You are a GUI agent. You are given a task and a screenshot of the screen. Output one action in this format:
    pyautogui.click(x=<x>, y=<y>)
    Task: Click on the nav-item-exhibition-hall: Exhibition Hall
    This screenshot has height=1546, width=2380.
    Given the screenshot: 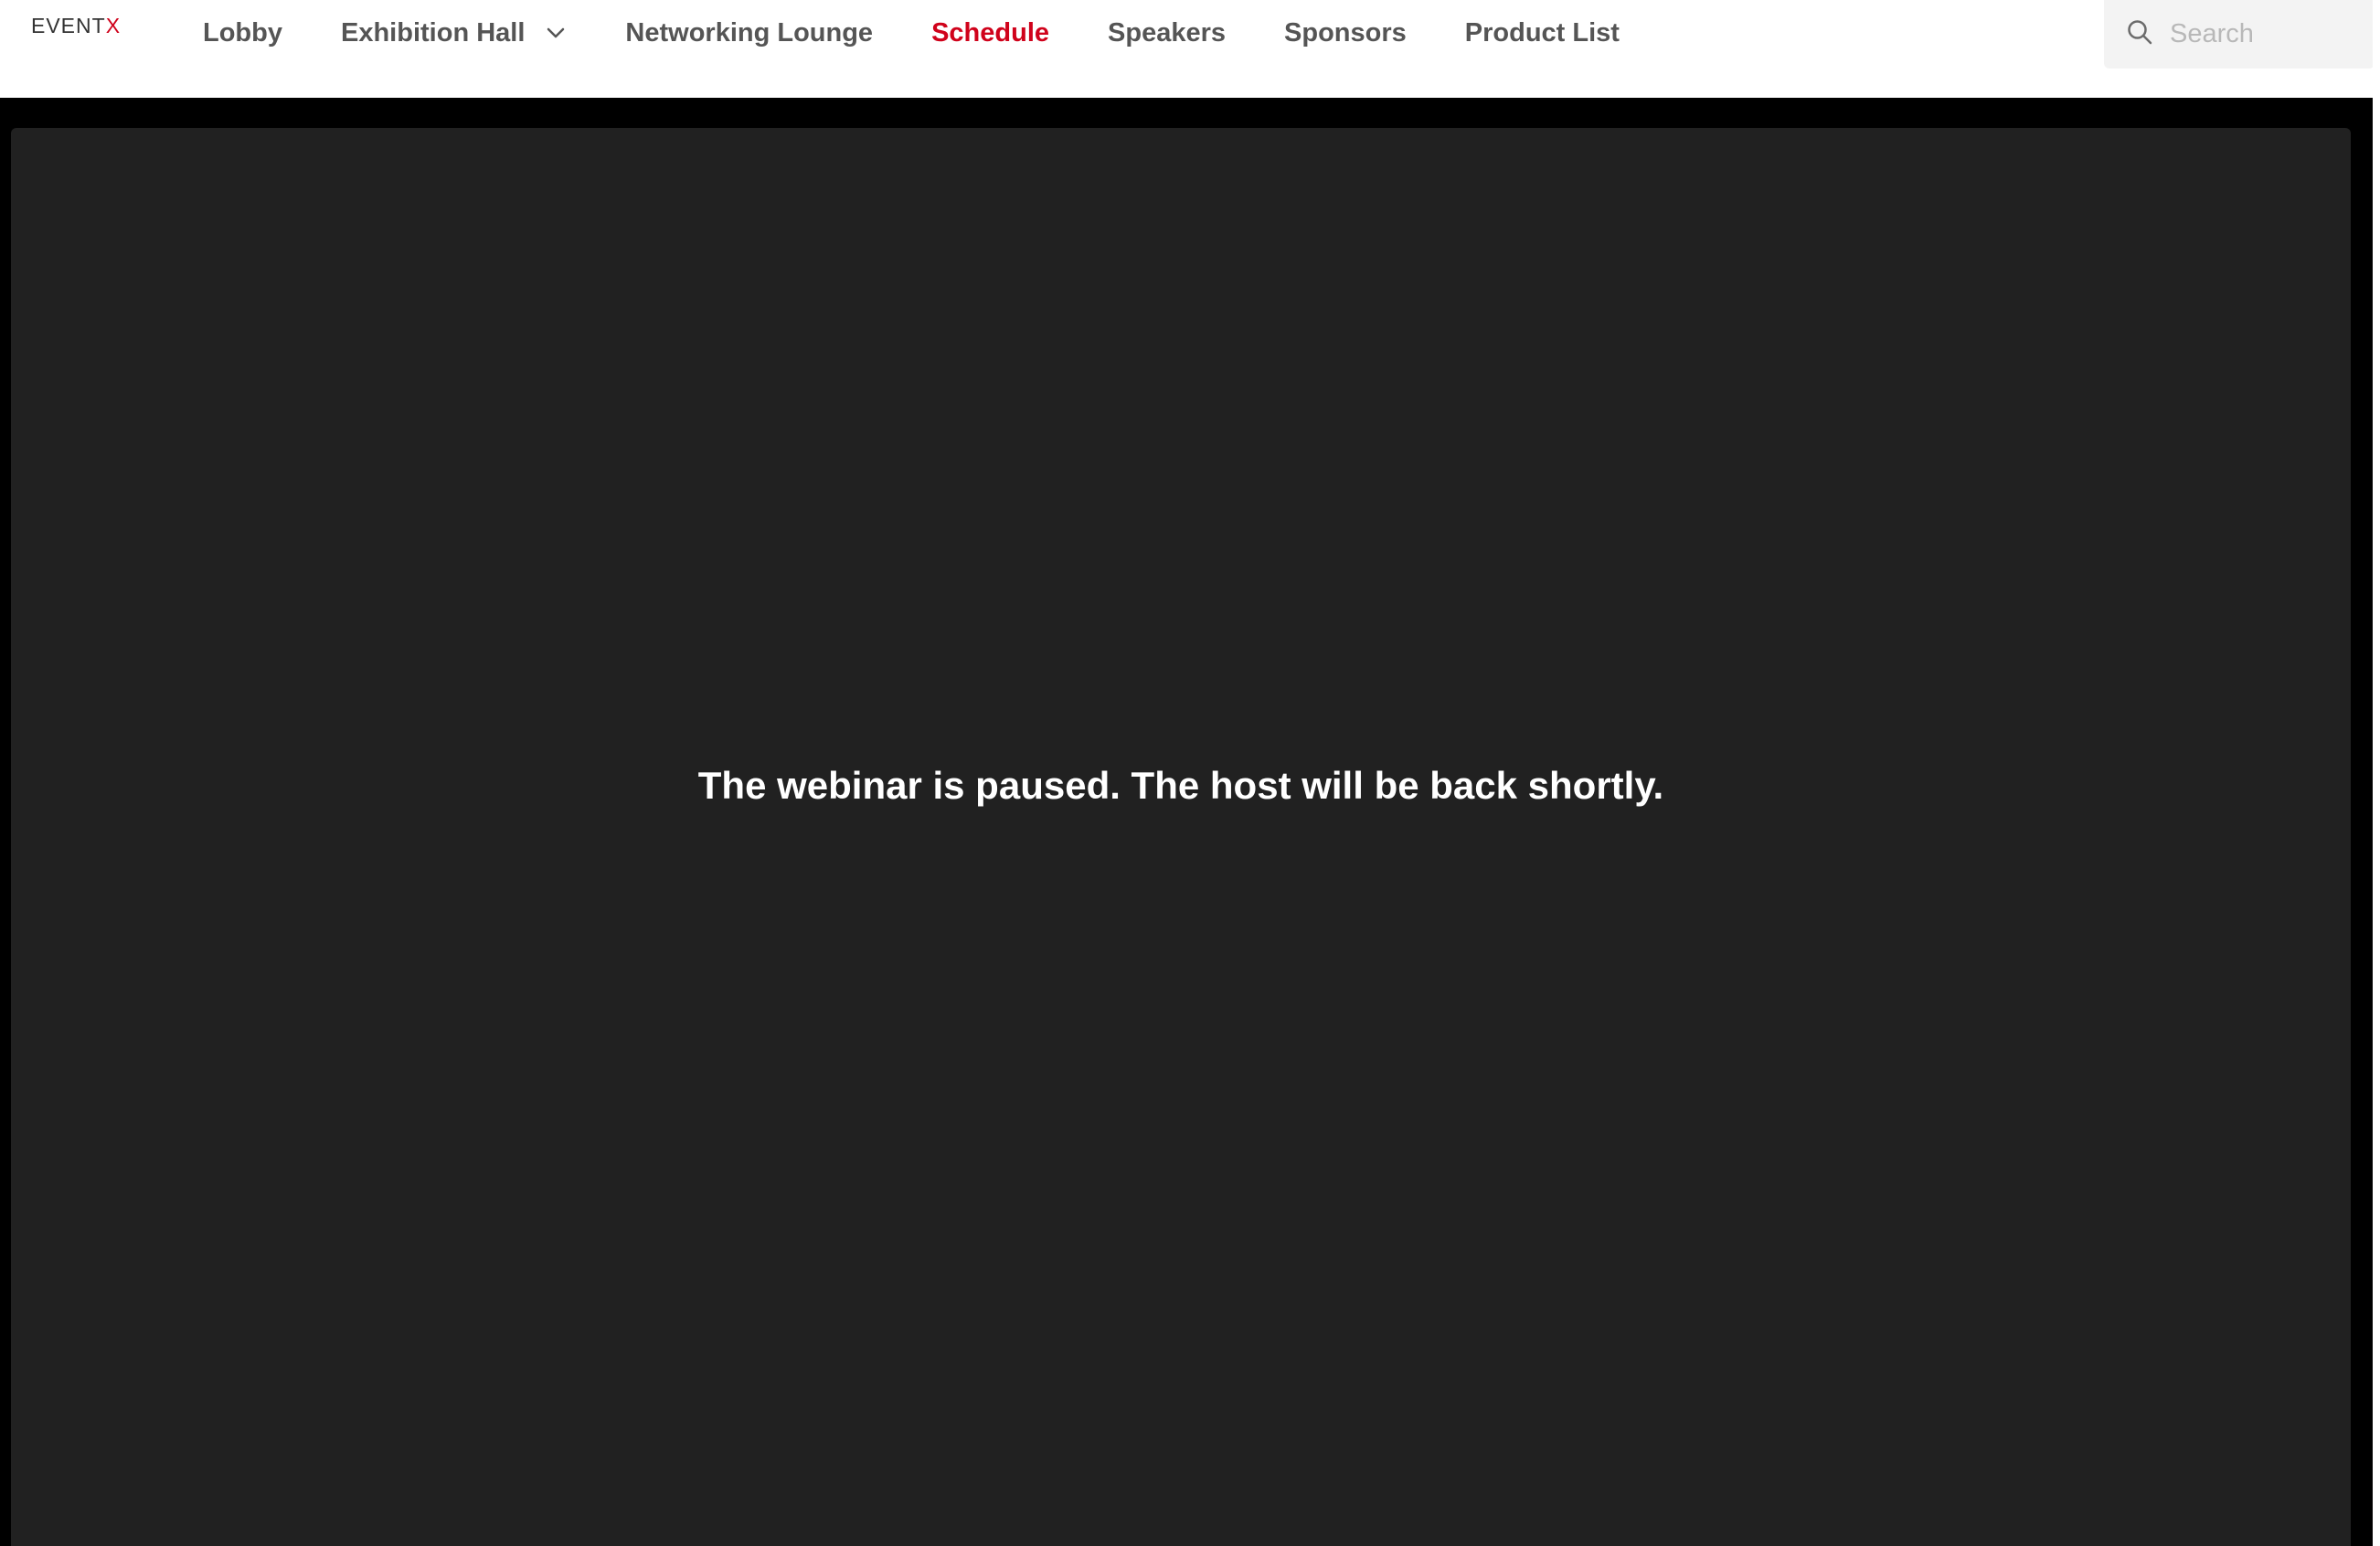 What is the action you would take?
    pyautogui.click(x=454, y=33)
    